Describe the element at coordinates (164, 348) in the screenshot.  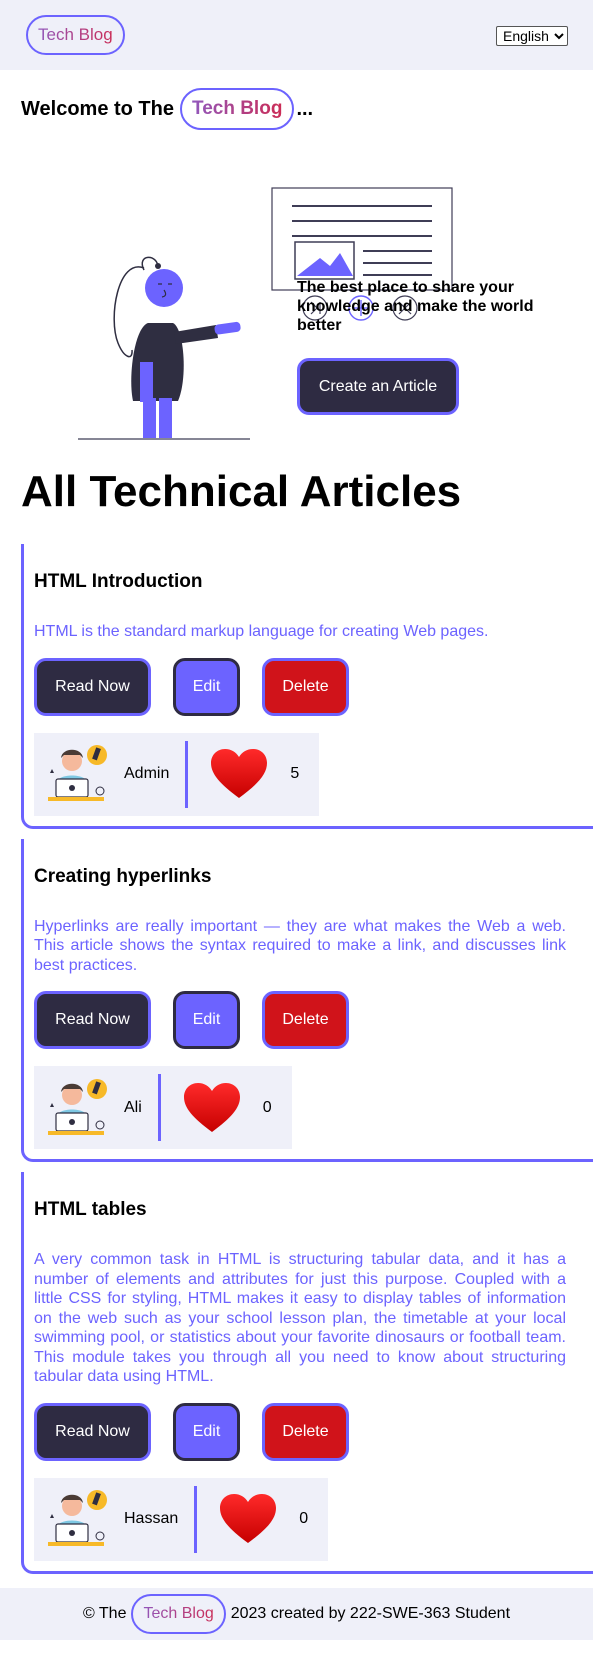
I see `woman-figure` at that location.